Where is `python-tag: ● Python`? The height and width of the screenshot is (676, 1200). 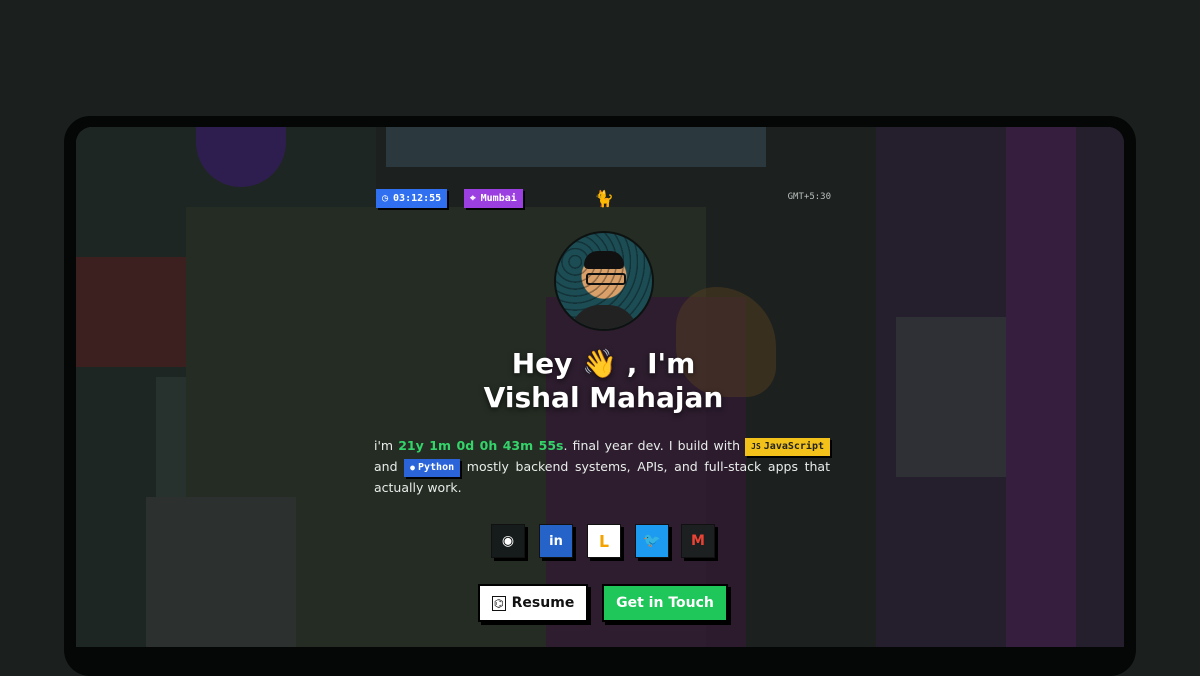 python-tag: ● Python is located at coordinates (432, 468).